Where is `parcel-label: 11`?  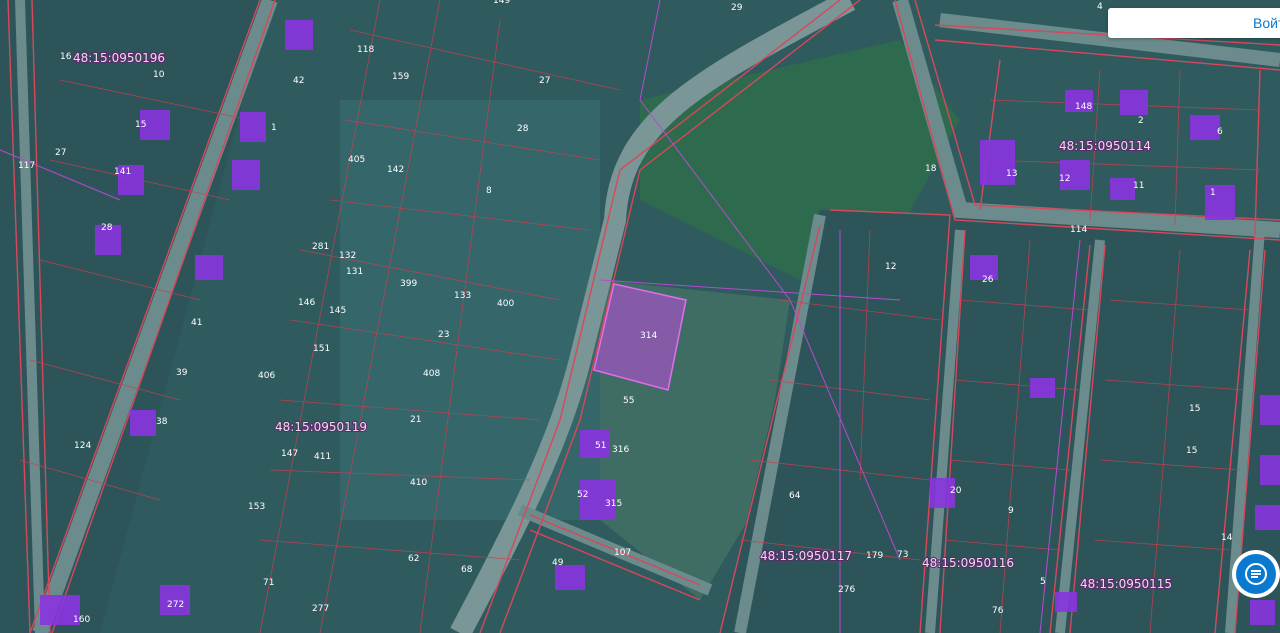 parcel-label: 11 is located at coordinates (1138, 186).